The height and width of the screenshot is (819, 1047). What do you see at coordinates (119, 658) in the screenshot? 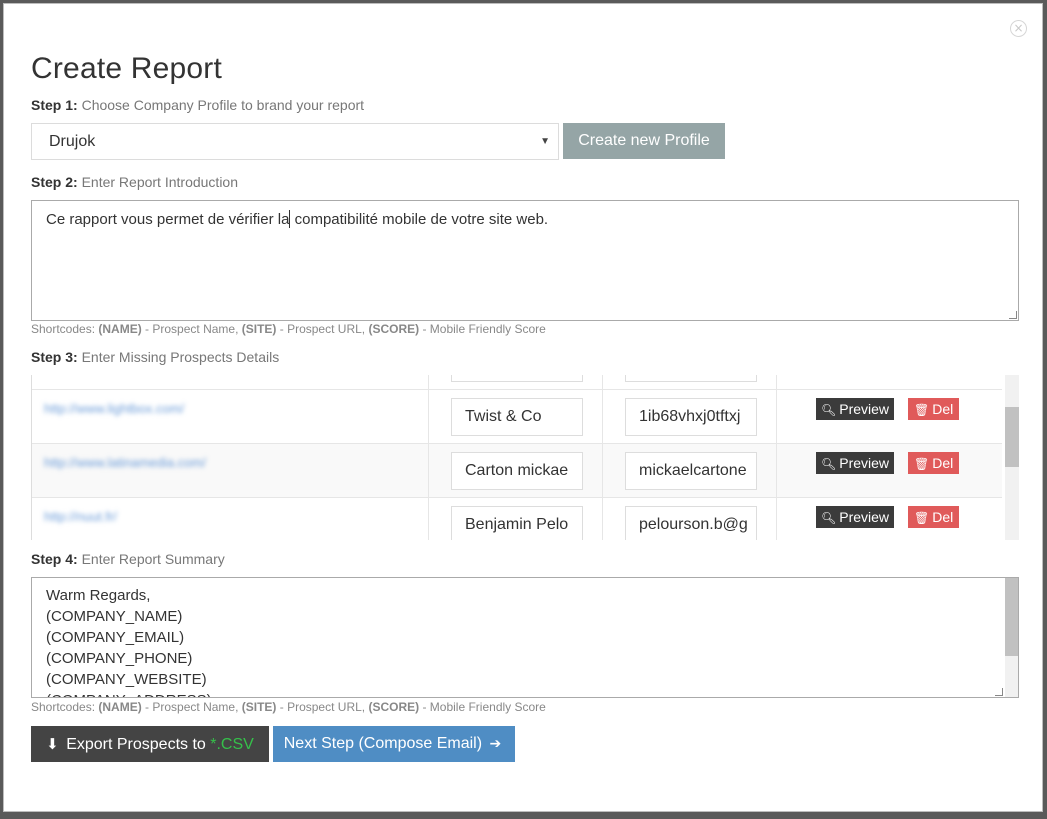
I see `summary-line: (COMPANY_PHONE)` at bounding box center [119, 658].